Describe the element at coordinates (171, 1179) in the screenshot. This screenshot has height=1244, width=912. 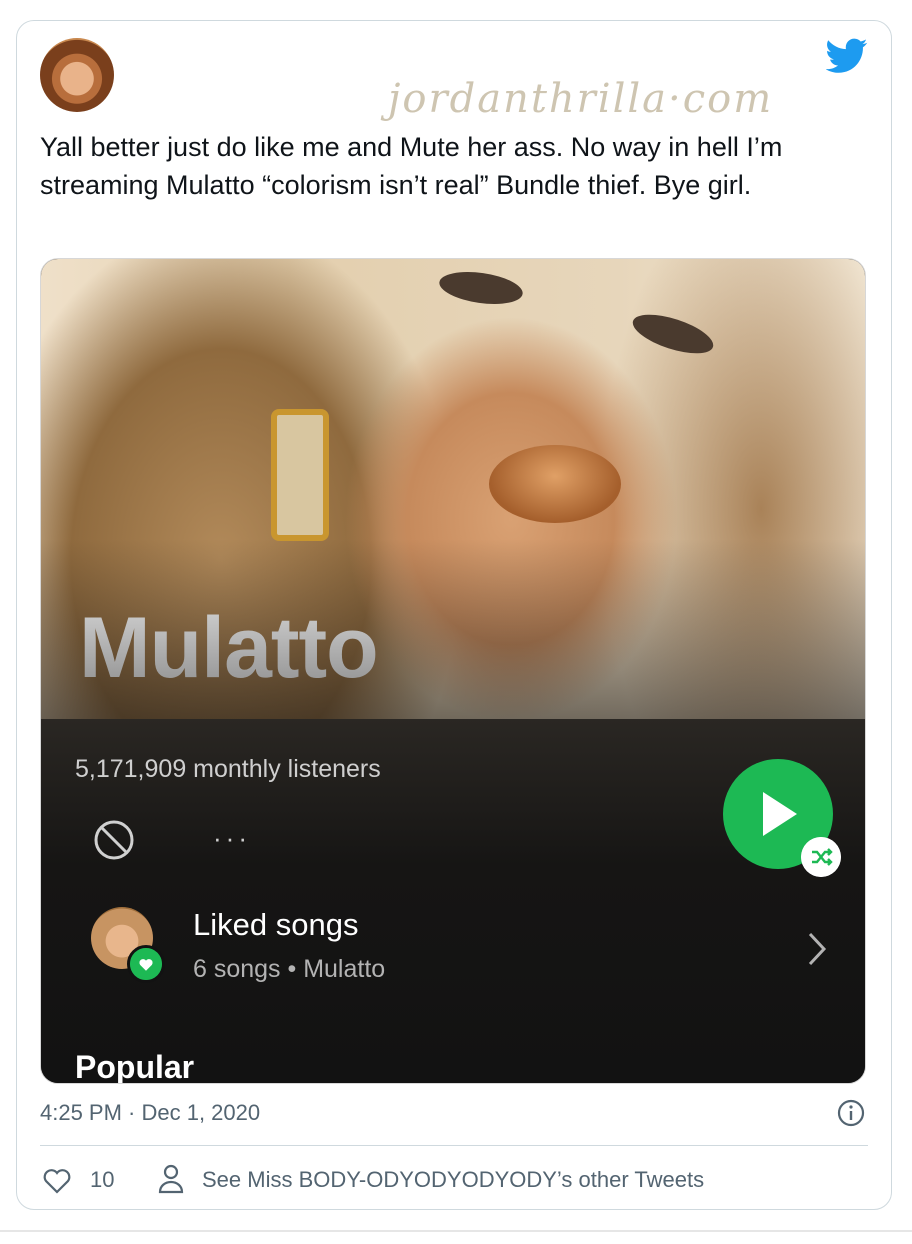
I see `person-icon` at that location.